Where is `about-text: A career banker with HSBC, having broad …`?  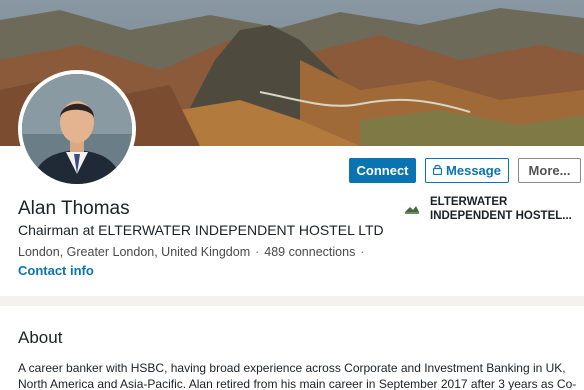
about-text: A career banker with HSBC, having broad … is located at coordinates (297, 375).